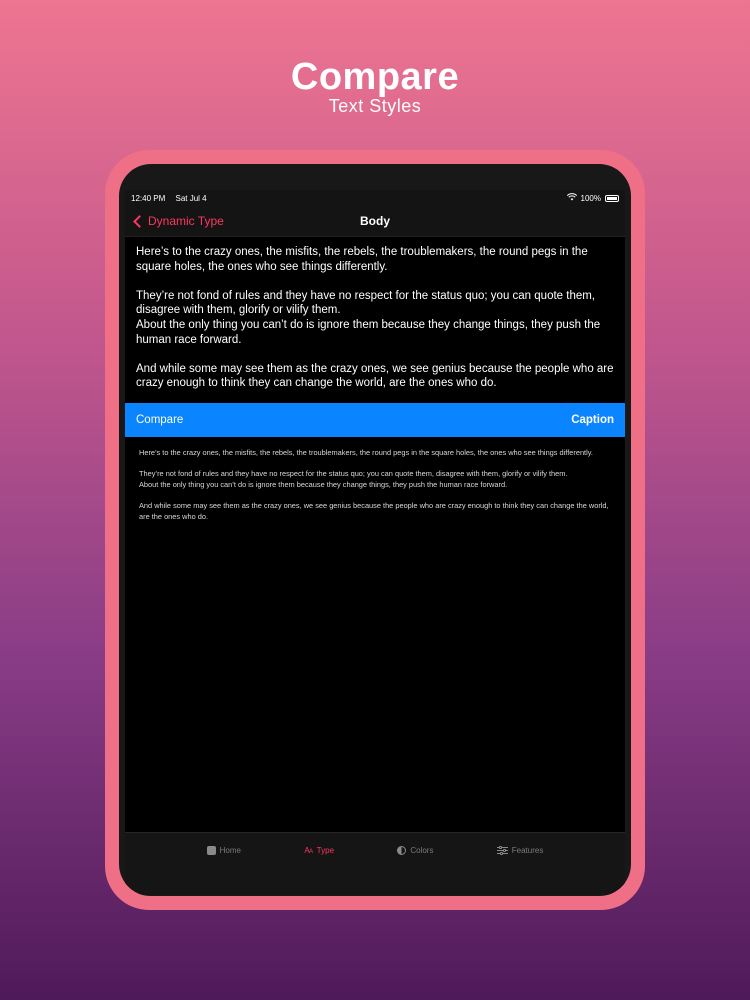 Image resolution: width=750 pixels, height=1000 pixels. What do you see at coordinates (422, 850) in the screenshot?
I see `tab-colors-label: Colors` at bounding box center [422, 850].